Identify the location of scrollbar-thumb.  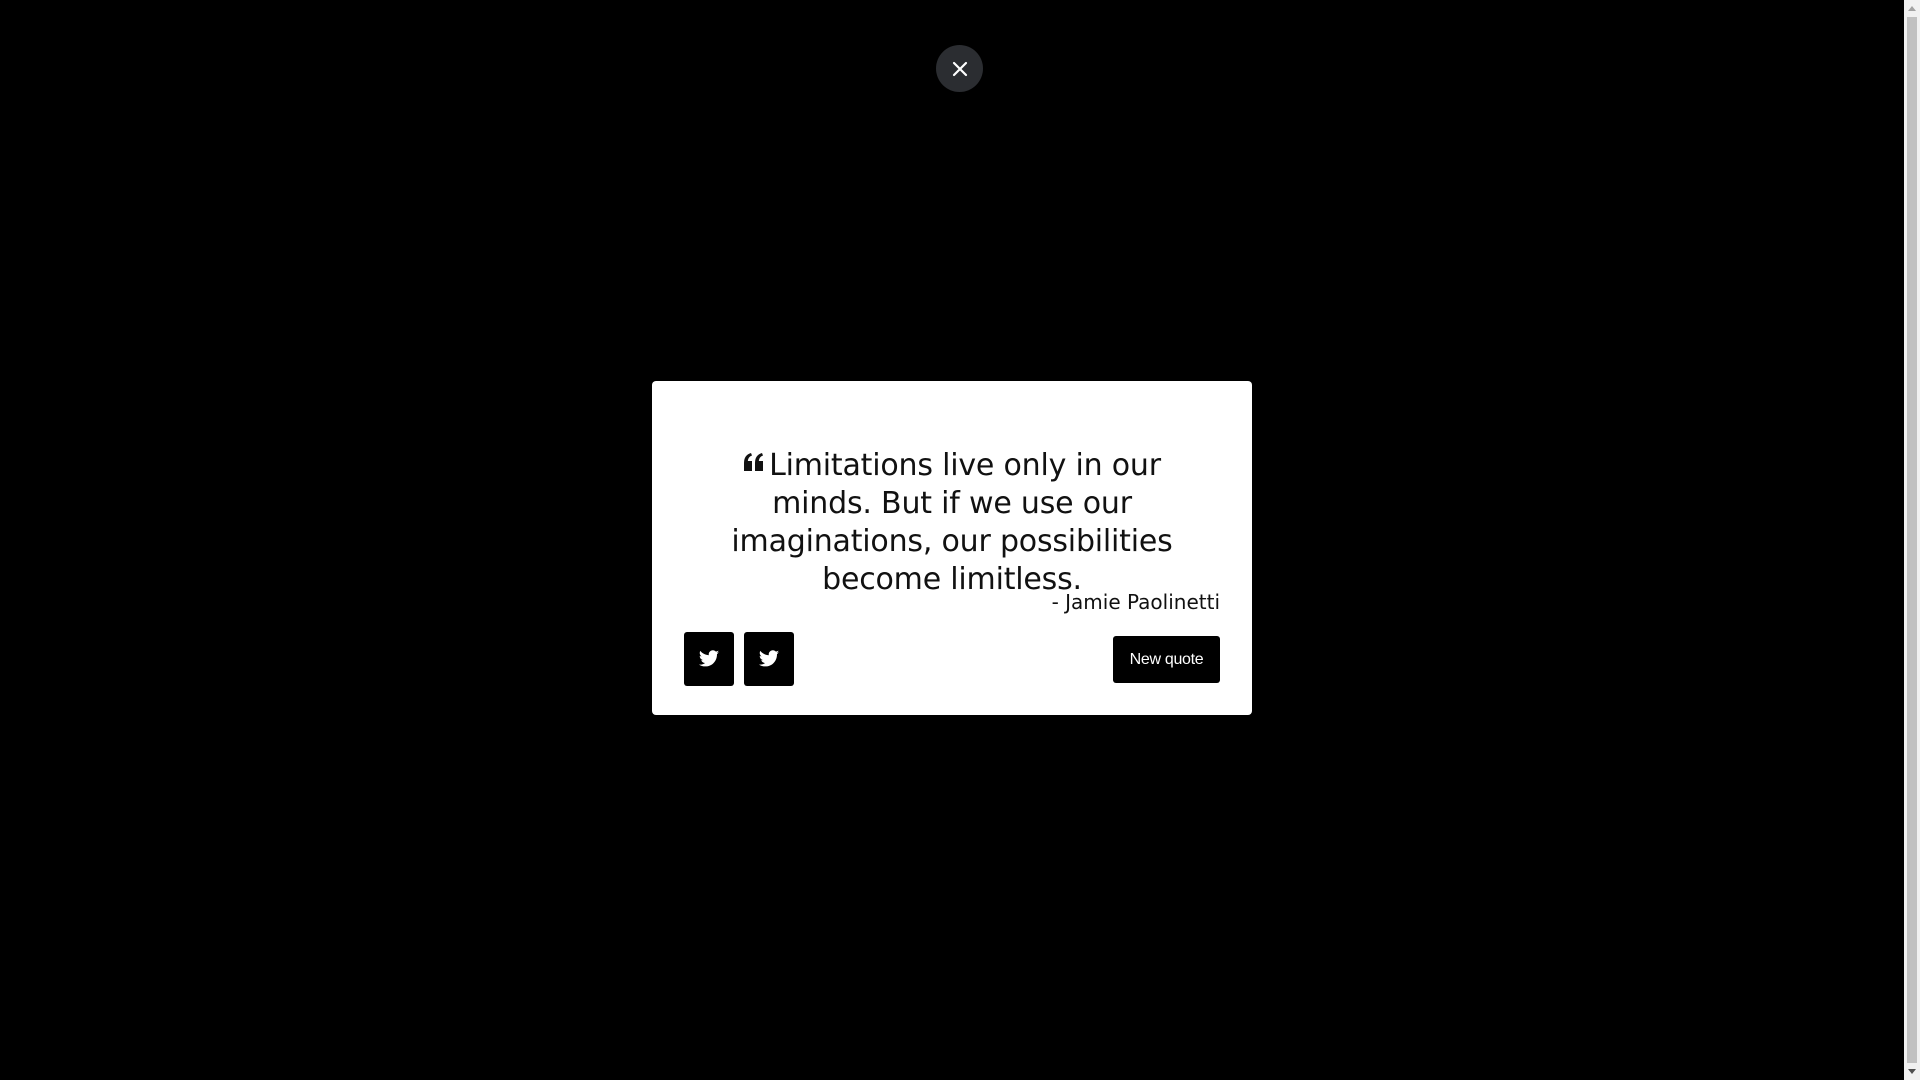
(1912, 540).